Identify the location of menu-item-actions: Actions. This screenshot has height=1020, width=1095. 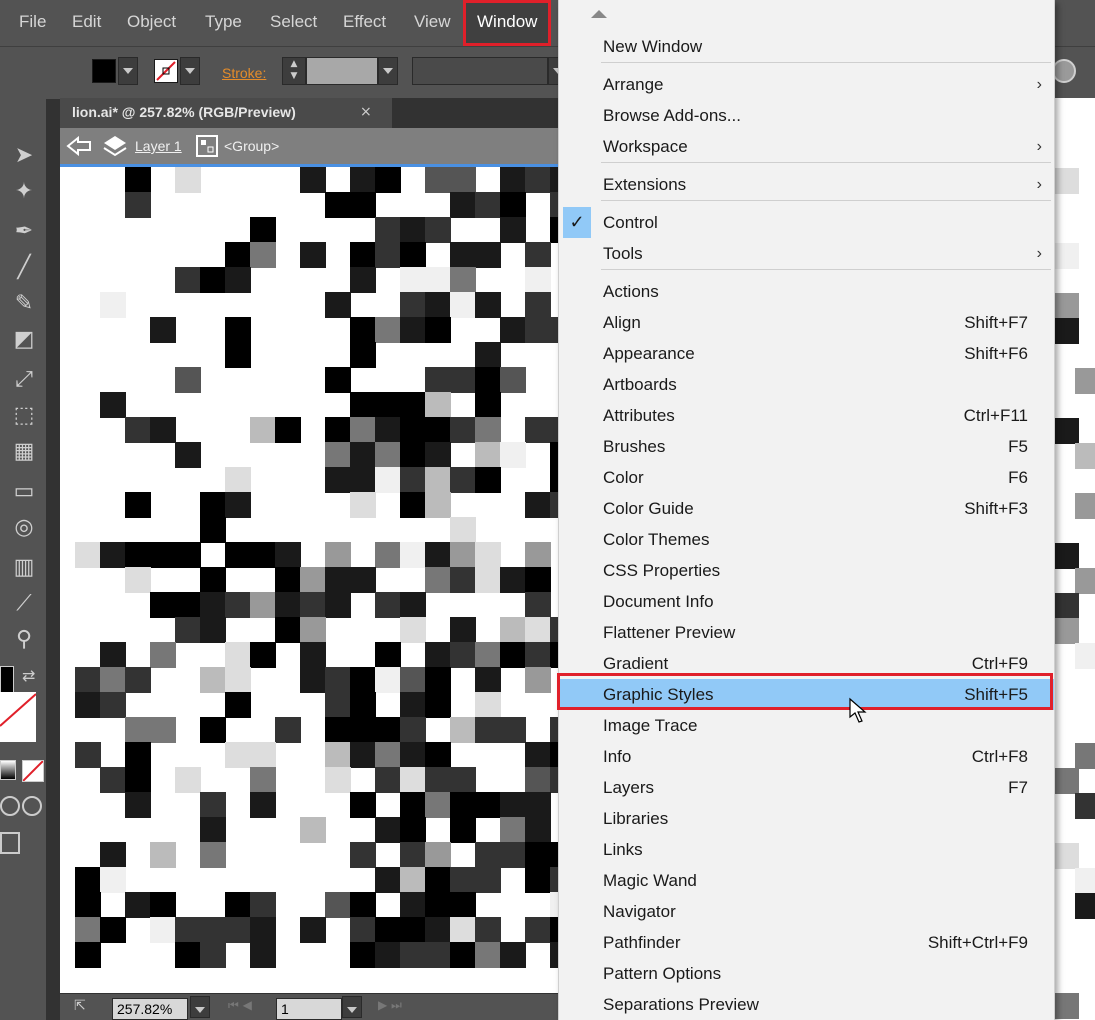
(806, 291).